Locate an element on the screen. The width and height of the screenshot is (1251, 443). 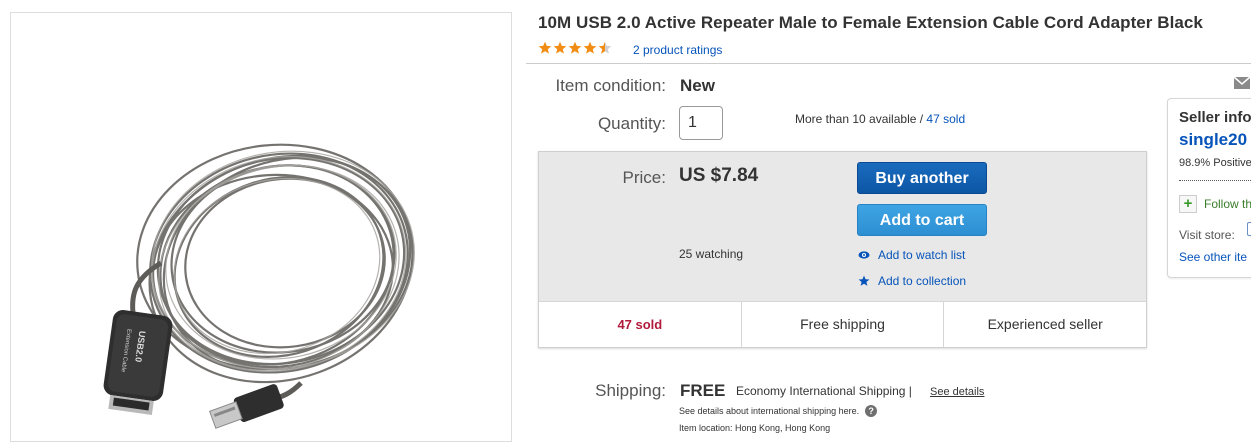
signal-experienced-seller: Experienced seller is located at coordinates (1045, 324).